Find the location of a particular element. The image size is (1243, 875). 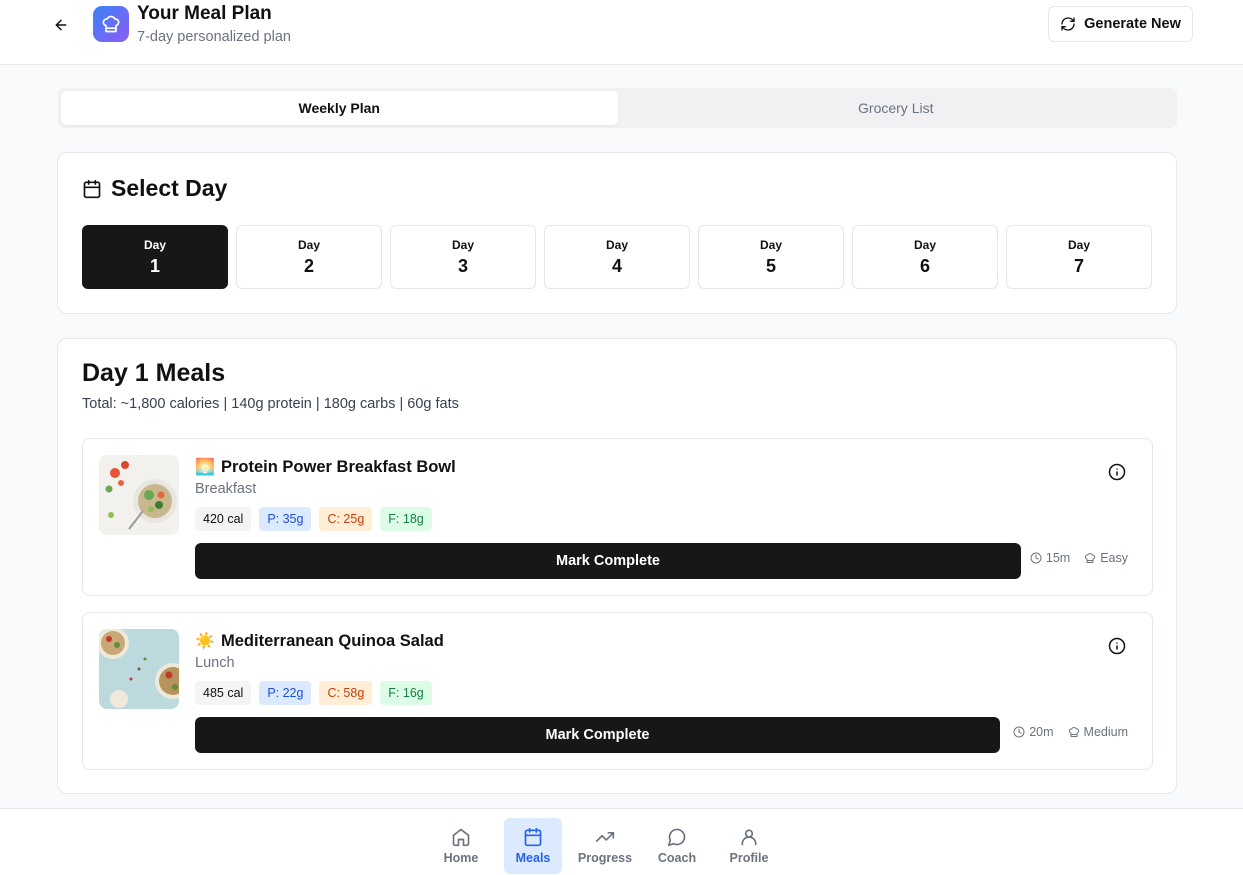

nav-label: Progress is located at coordinates (605, 858).